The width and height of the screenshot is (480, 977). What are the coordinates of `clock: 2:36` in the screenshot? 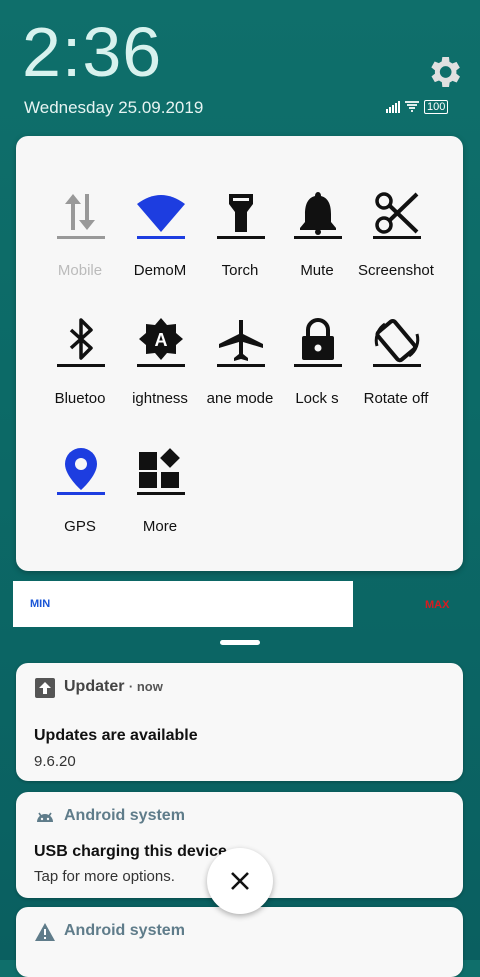 It's located at (92, 52).